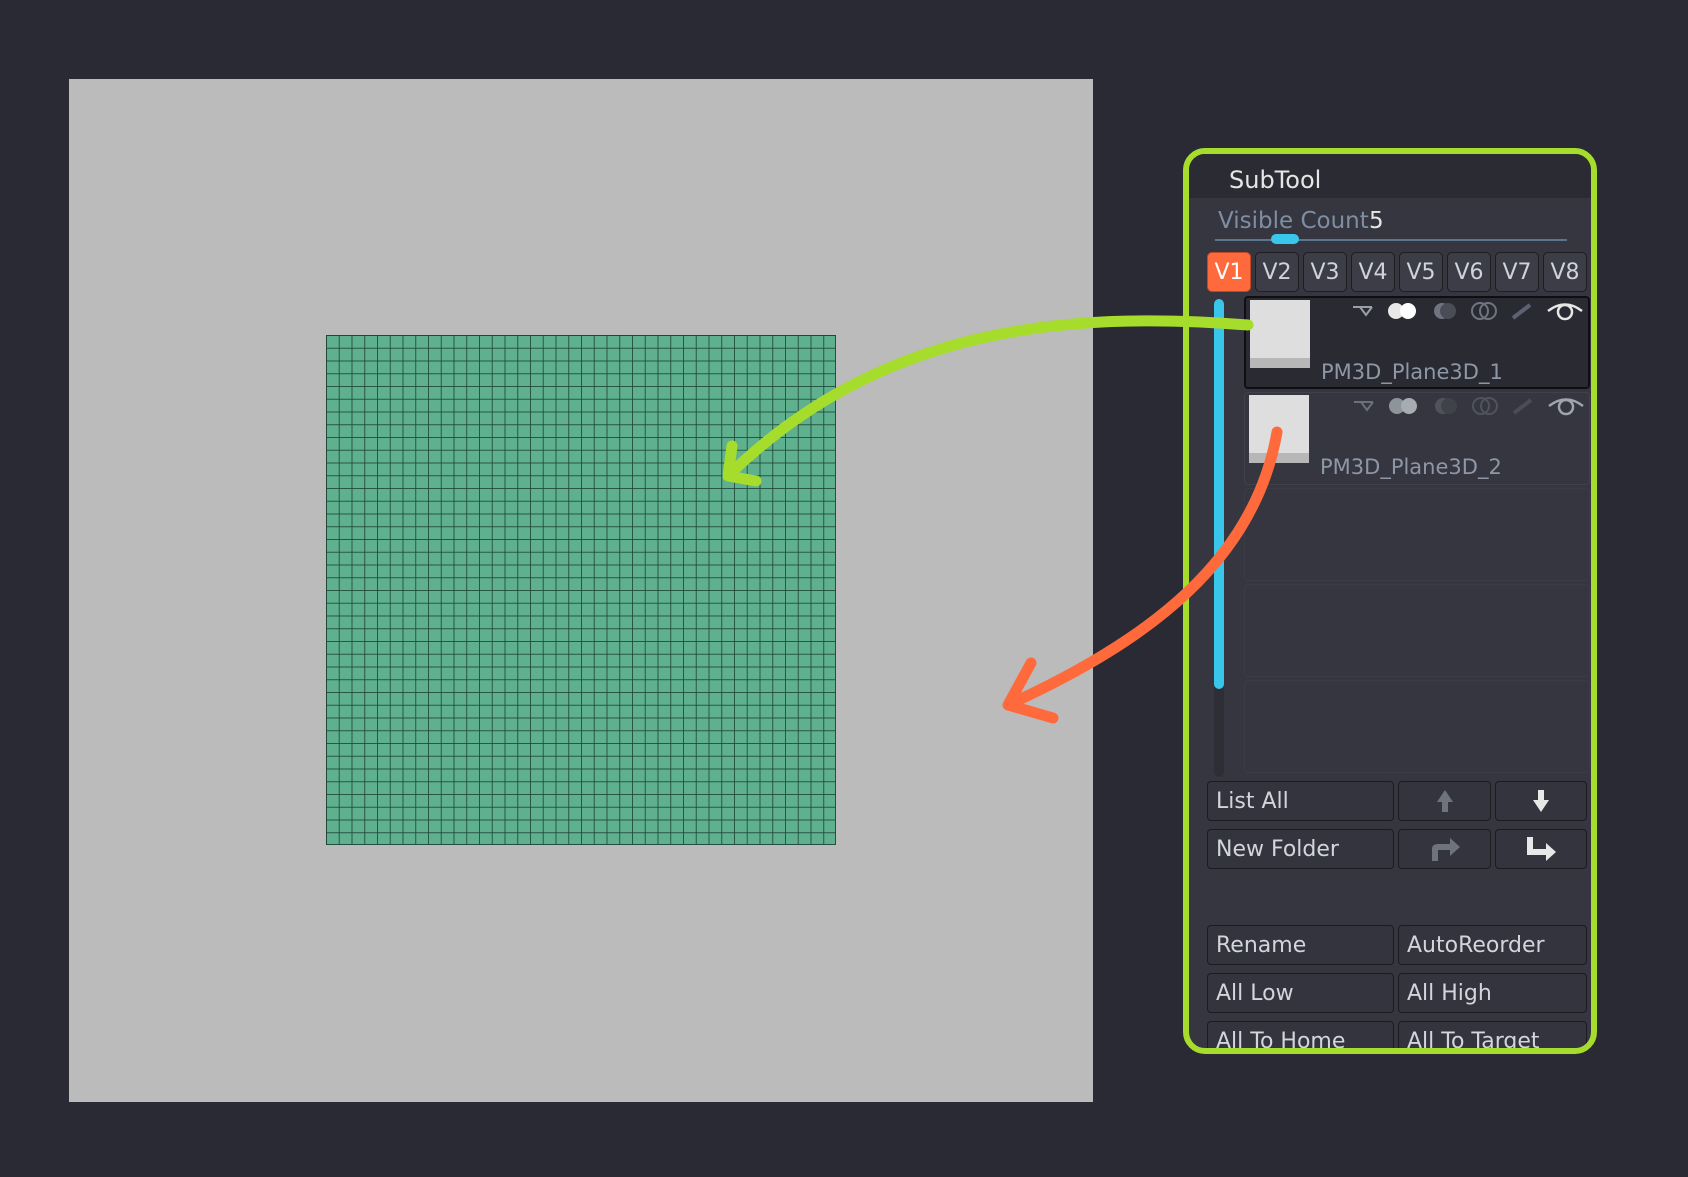  Describe the element at coordinates (1275, 180) in the screenshot. I see `panel-title: SubTool` at that location.